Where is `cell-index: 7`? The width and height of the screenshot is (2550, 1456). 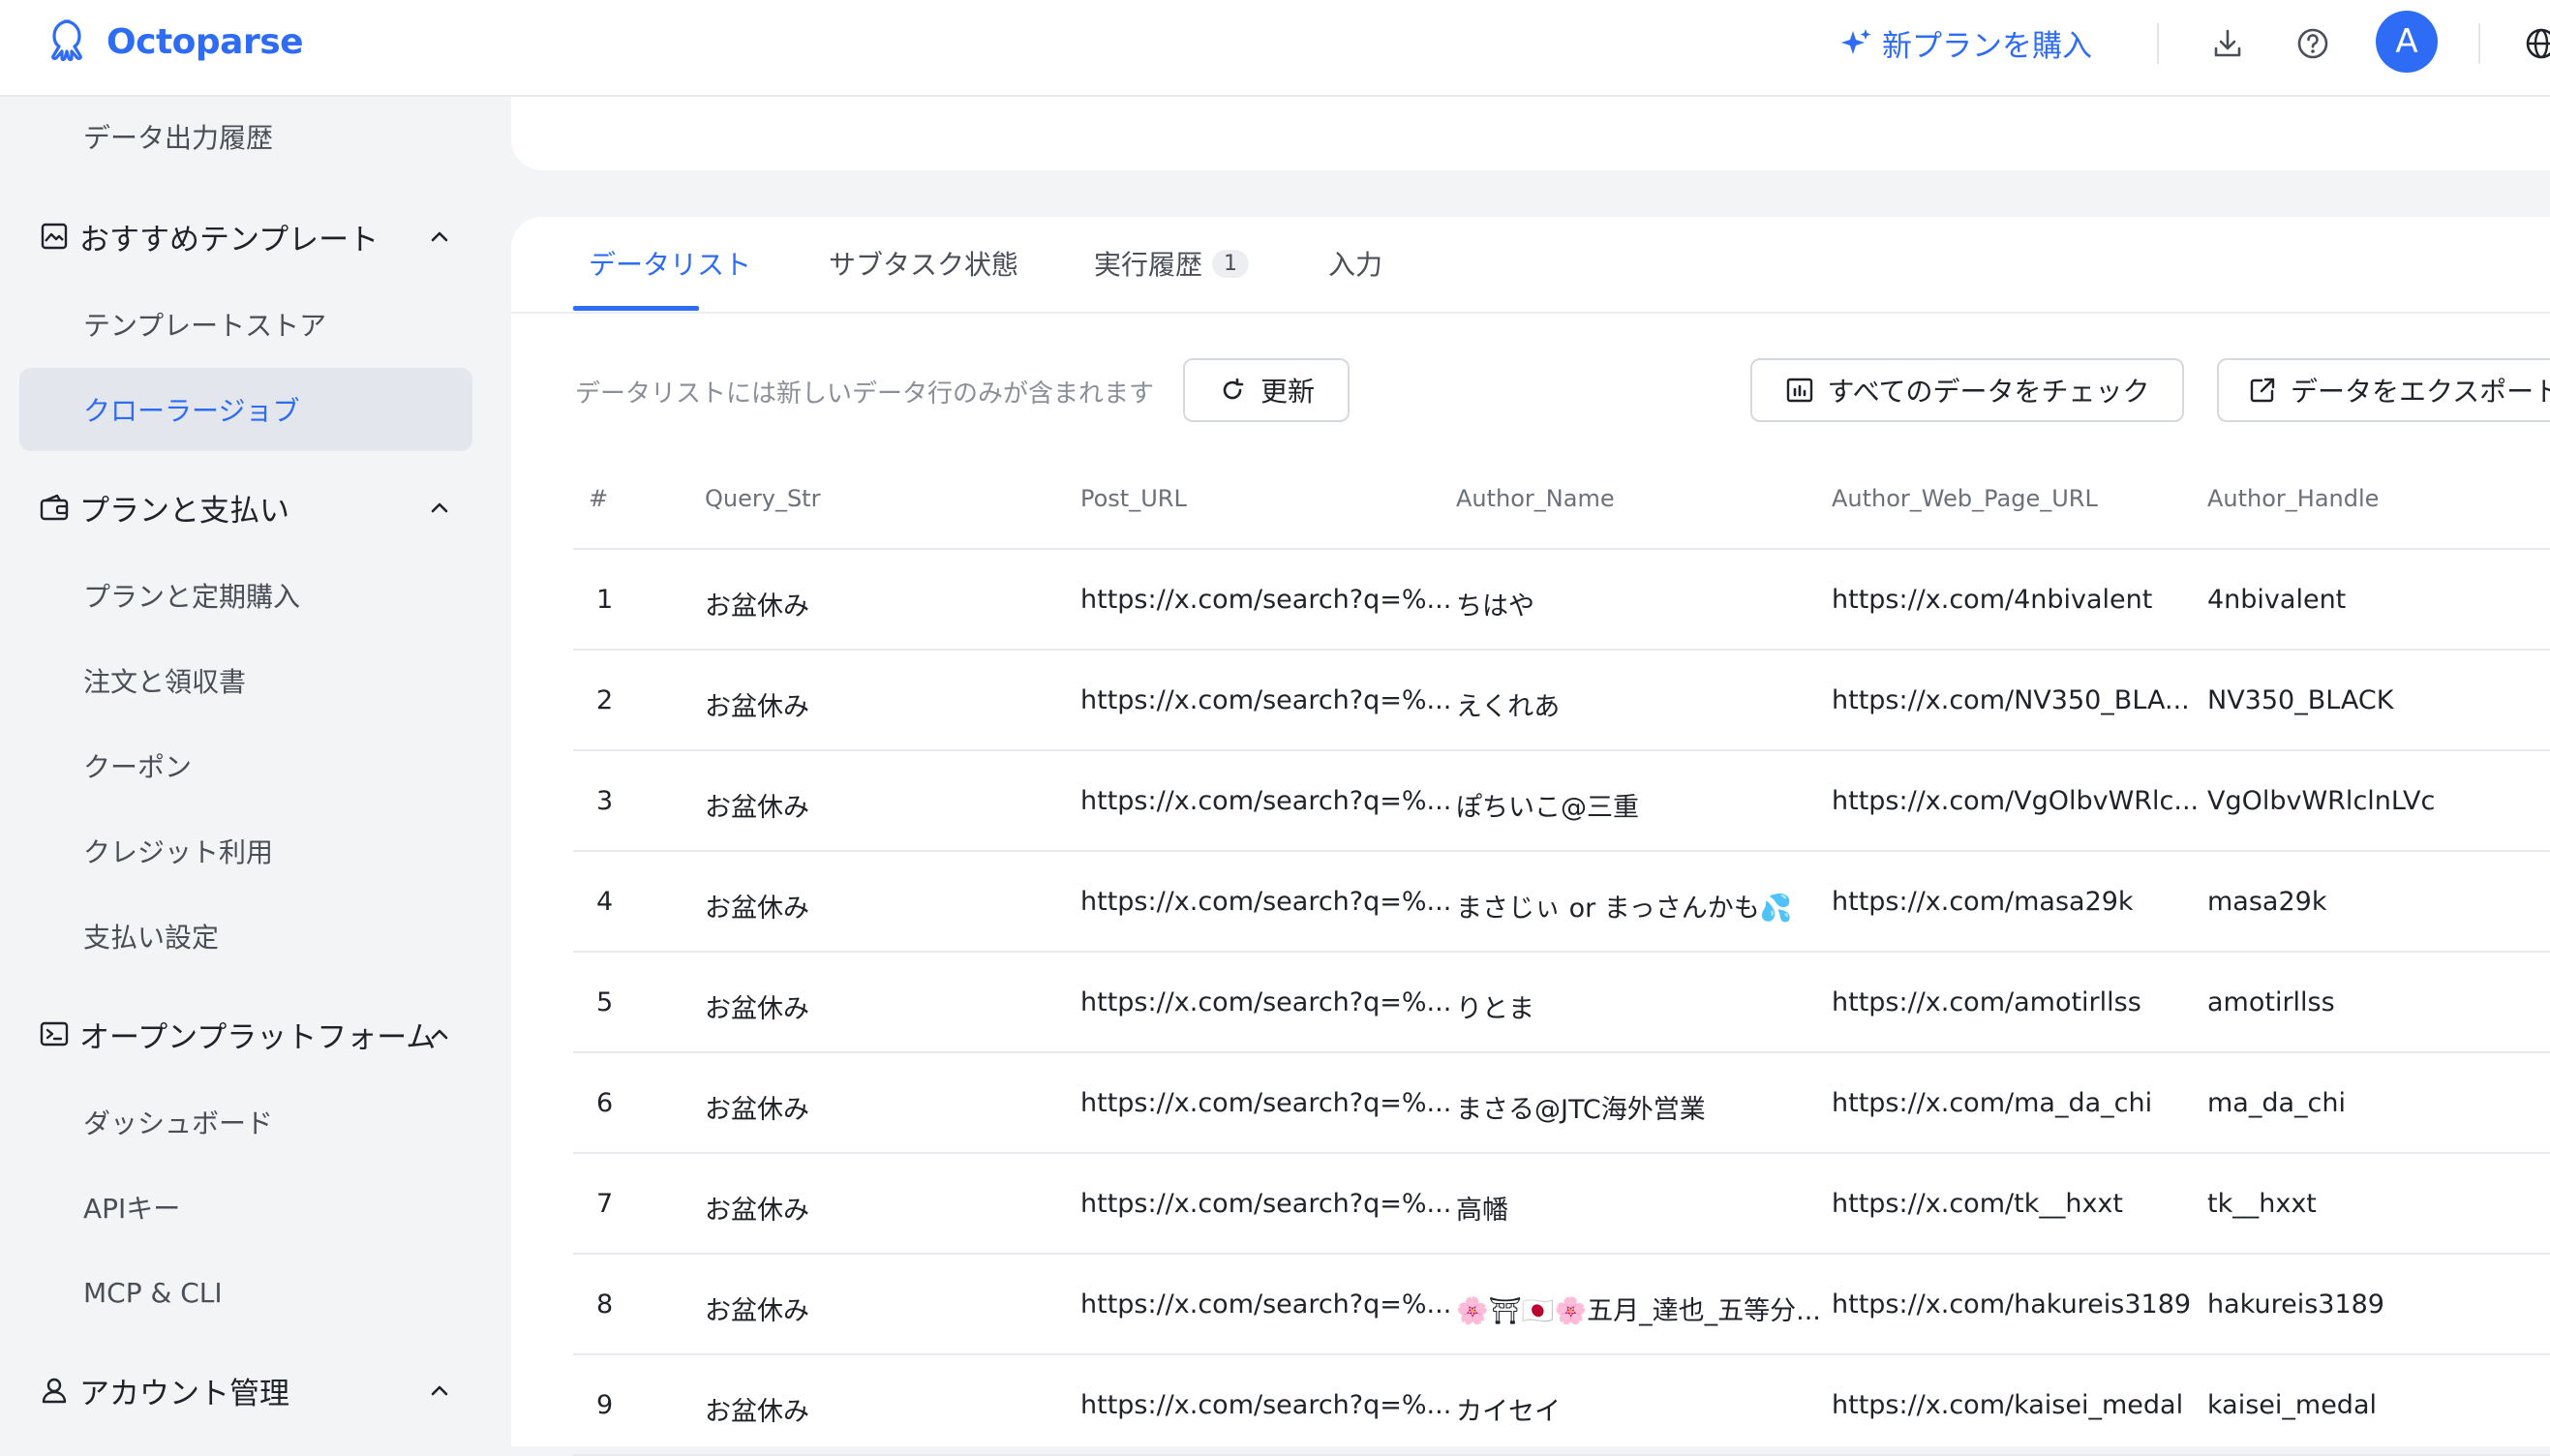 cell-index: 7 is located at coordinates (605, 1204).